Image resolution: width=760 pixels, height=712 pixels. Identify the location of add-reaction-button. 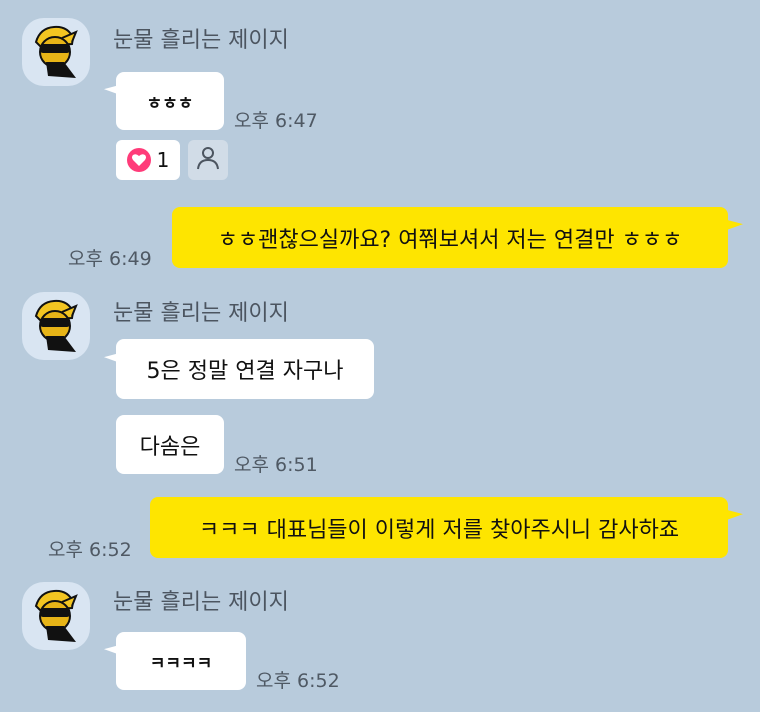
(208, 160).